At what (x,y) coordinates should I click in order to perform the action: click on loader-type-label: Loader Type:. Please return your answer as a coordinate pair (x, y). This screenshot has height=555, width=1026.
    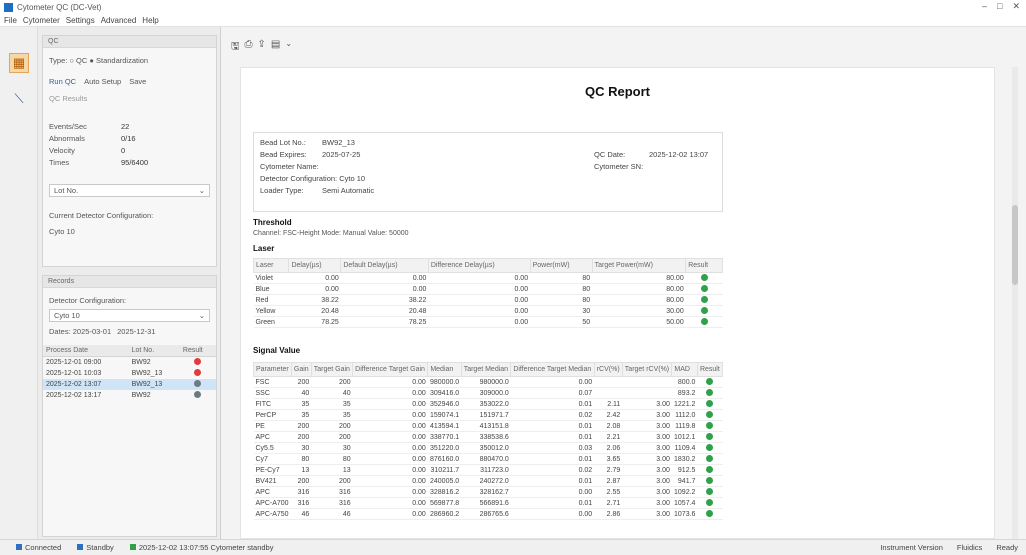
    Looking at the image, I should click on (282, 190).